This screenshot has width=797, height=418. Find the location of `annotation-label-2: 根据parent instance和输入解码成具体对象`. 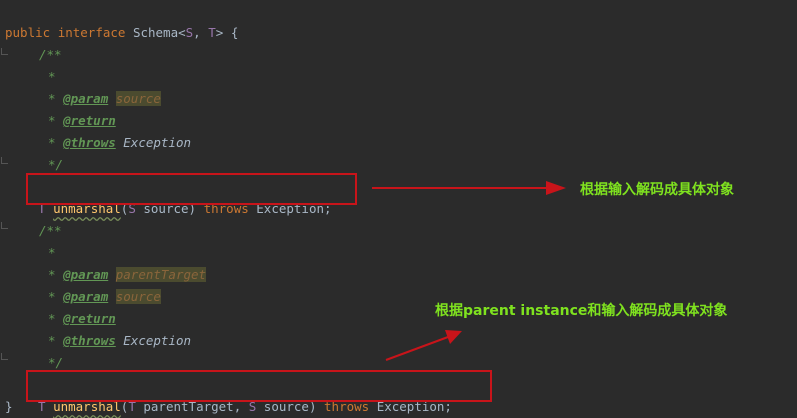

annotation-label-2: 根据parent instance和输入解码成具体对象 is located at coordinates (581, 311).